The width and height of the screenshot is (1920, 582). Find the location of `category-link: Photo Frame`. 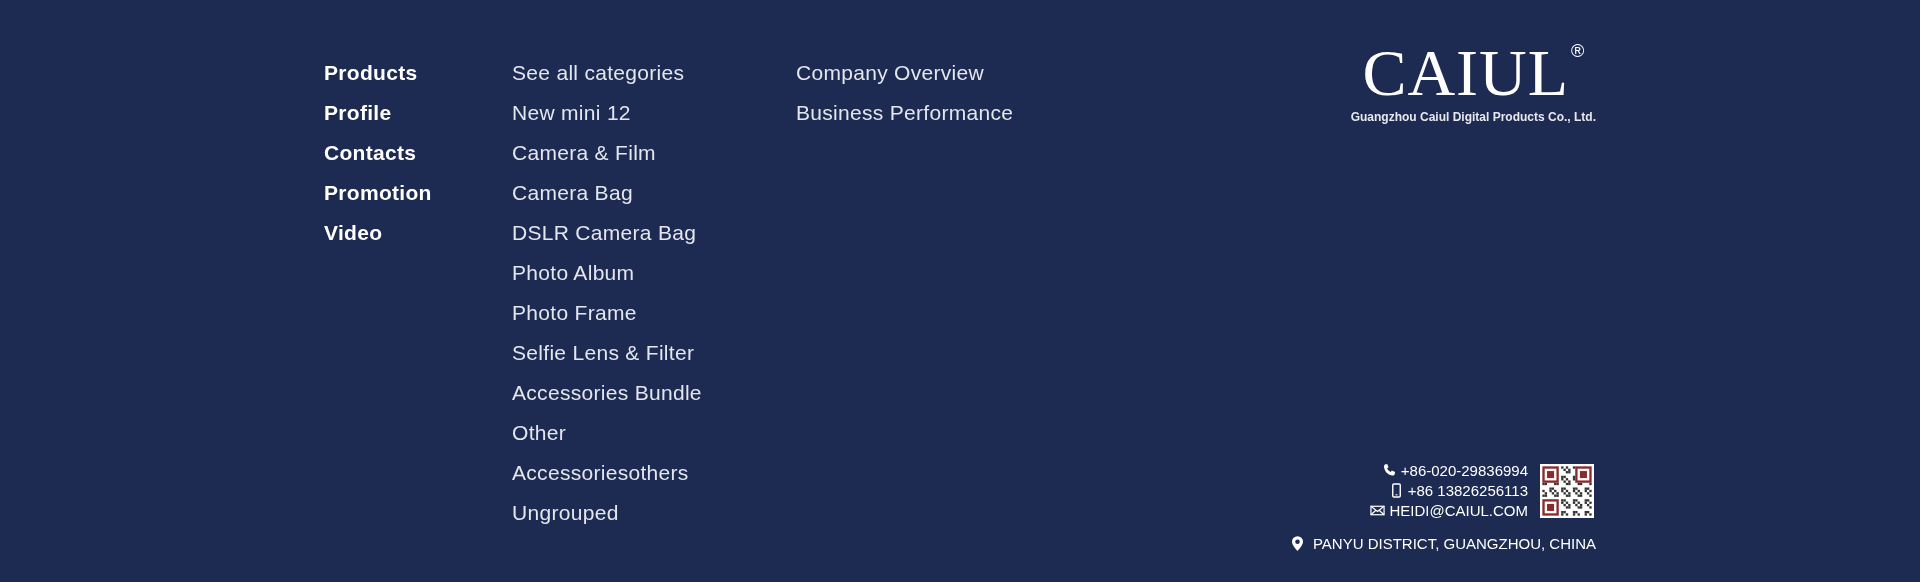

category-link: Photo Frame is located at coordinates (654, 312).